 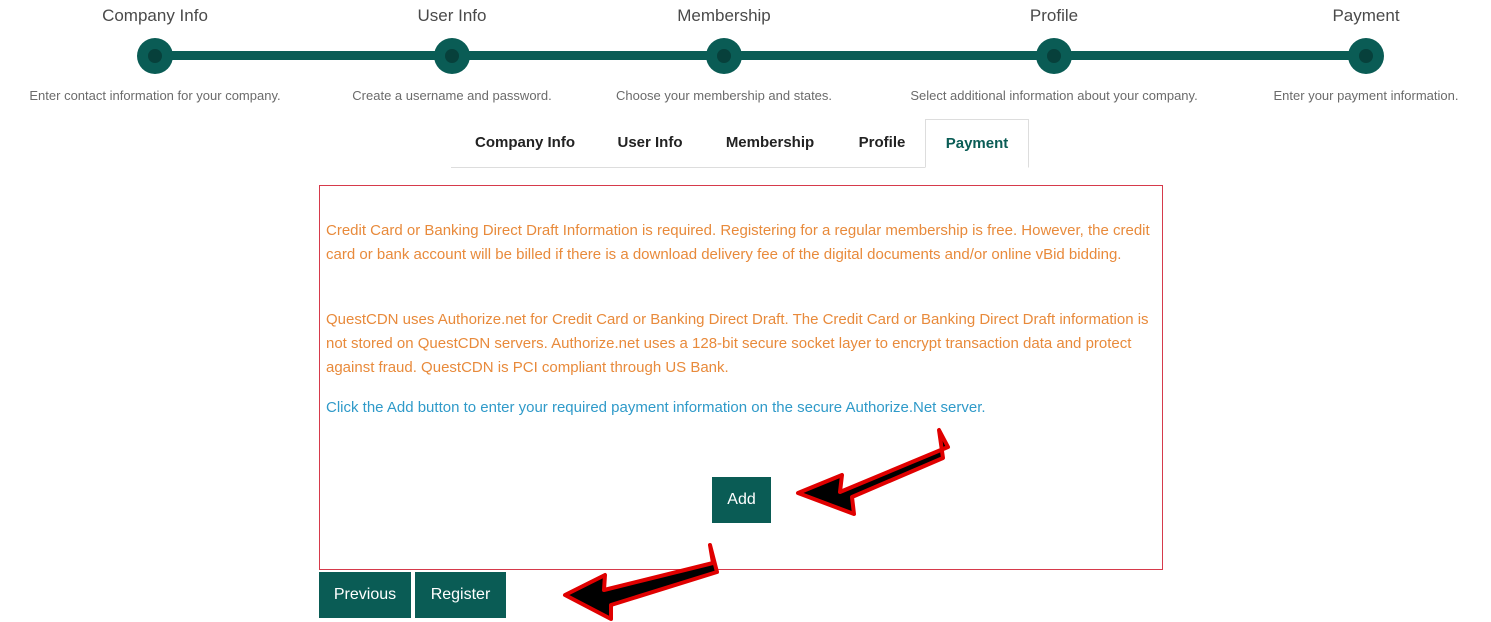 What do you see at coordinates (525, 143) in the screenshot?
I see `tab-company-info: Company Info` at bounding box center [525, 143].